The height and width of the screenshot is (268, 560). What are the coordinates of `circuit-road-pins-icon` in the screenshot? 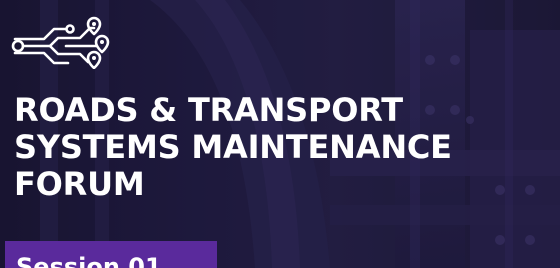 It's located at (60, 42).